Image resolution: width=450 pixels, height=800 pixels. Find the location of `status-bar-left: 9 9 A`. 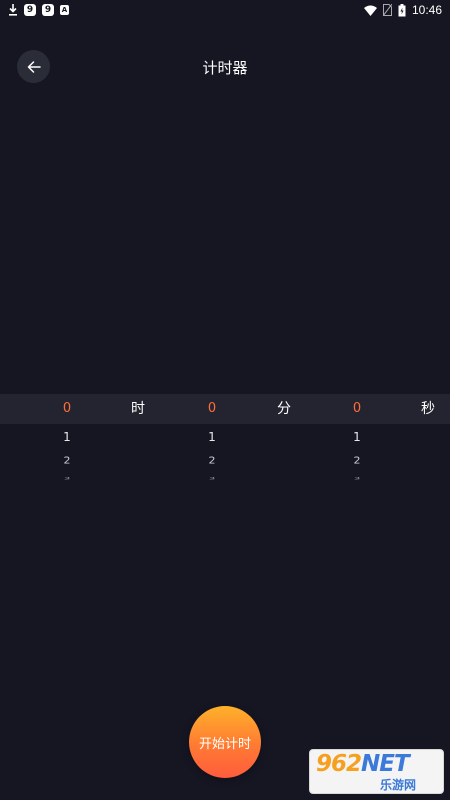

status-bar-left: 9 9 A is located at coordinates (38, 10).